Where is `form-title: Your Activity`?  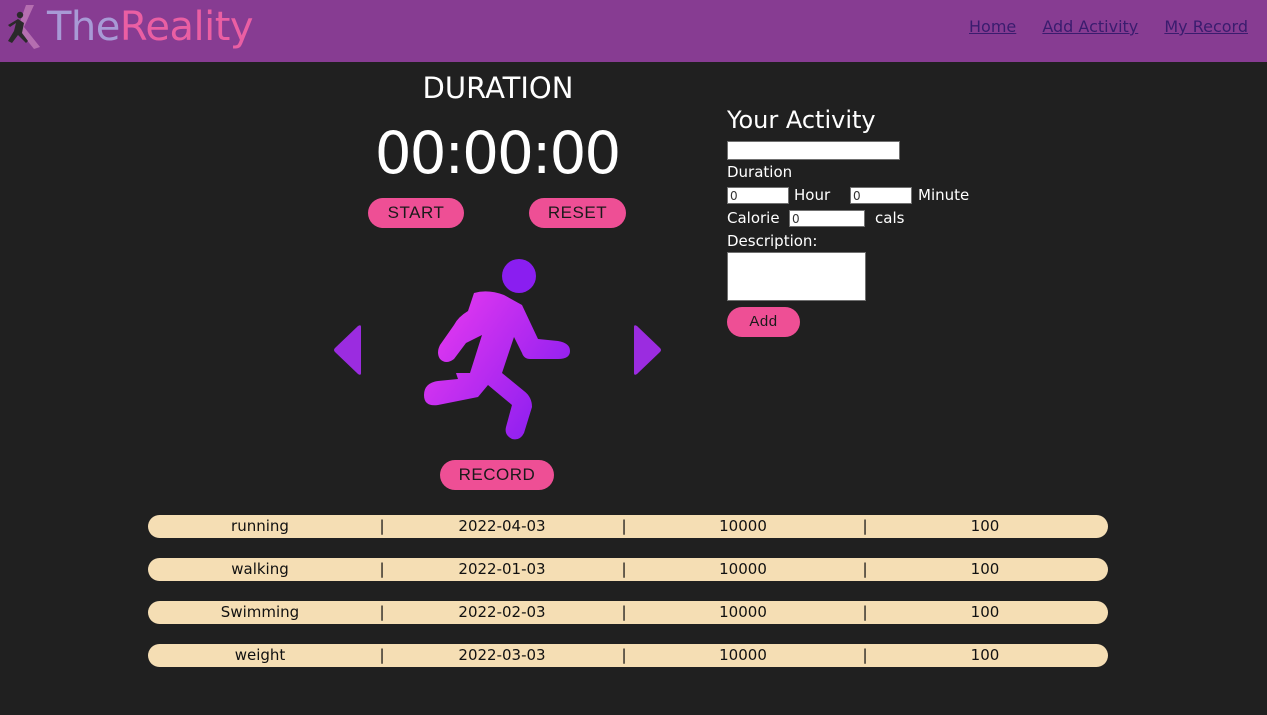 form-title: Your Activity is located at coordinates (801, 120).